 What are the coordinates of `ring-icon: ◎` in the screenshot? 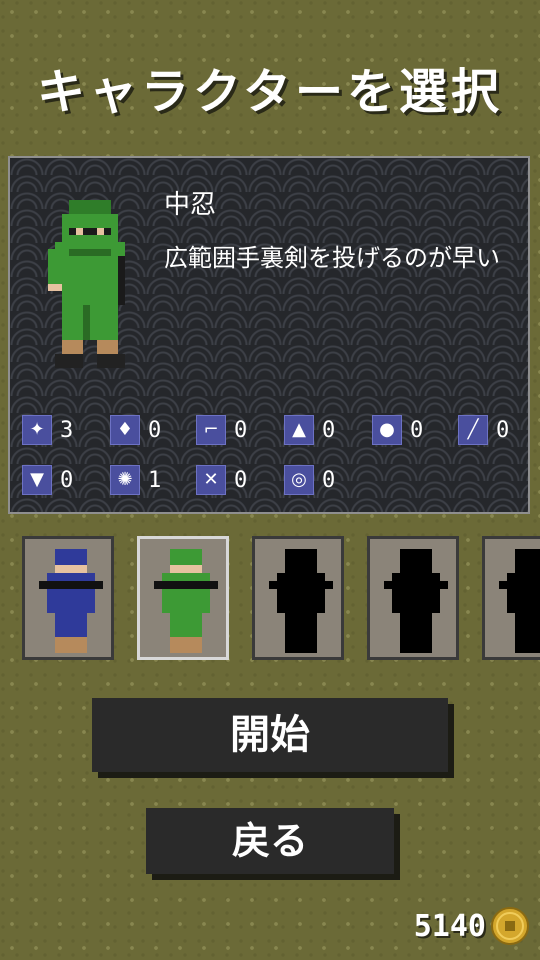 It's located at (299, 480).